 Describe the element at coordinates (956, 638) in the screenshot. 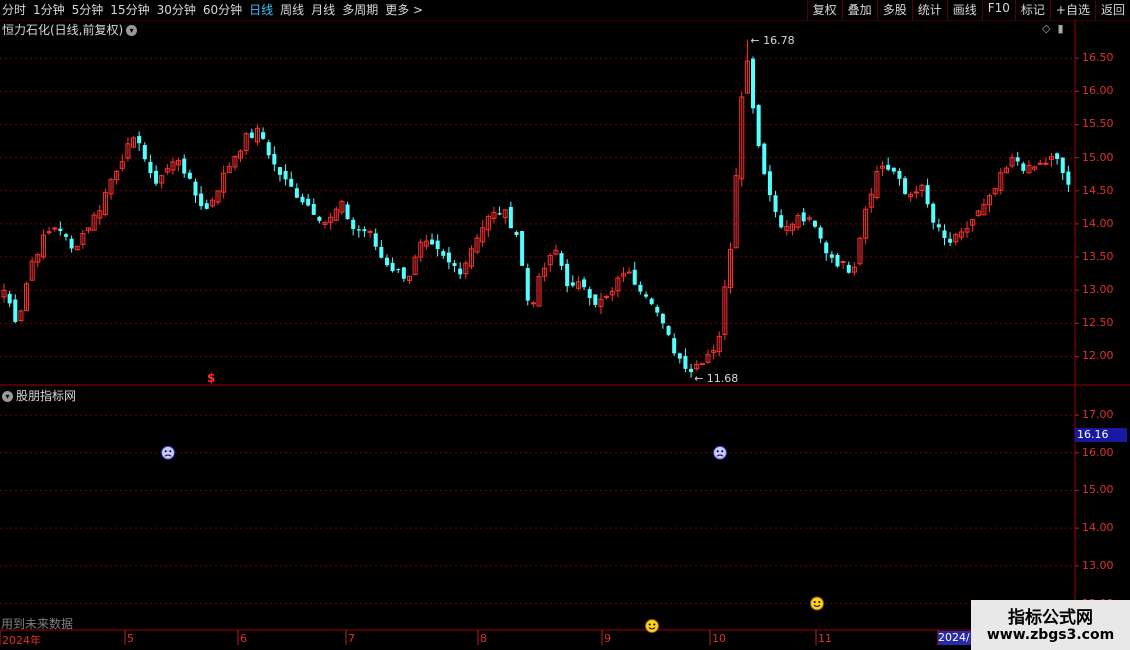

I see `date-cursor-box: 2024/` at that location.